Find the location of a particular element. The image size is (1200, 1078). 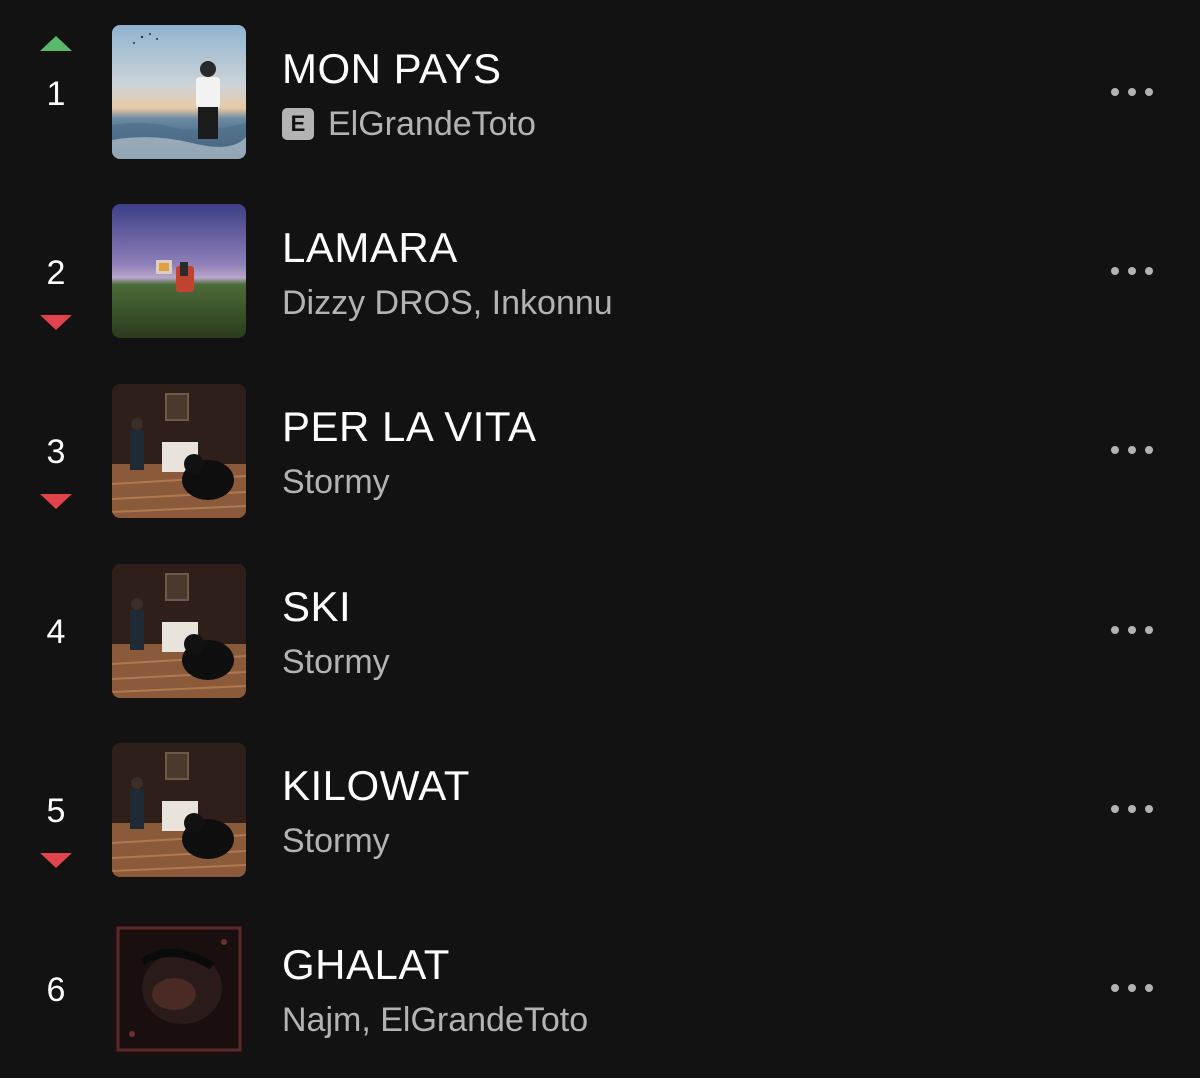

rank-column: 3 is located at coordinates (56, 450).